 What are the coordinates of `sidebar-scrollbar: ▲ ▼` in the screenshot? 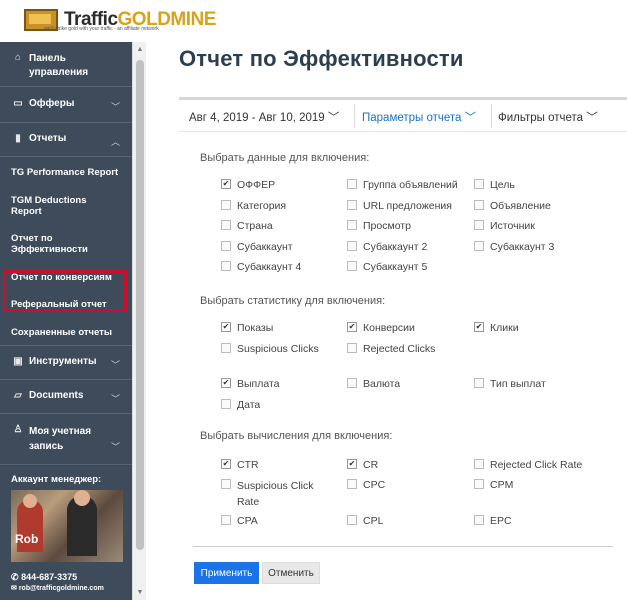 It's located at (139, 321).